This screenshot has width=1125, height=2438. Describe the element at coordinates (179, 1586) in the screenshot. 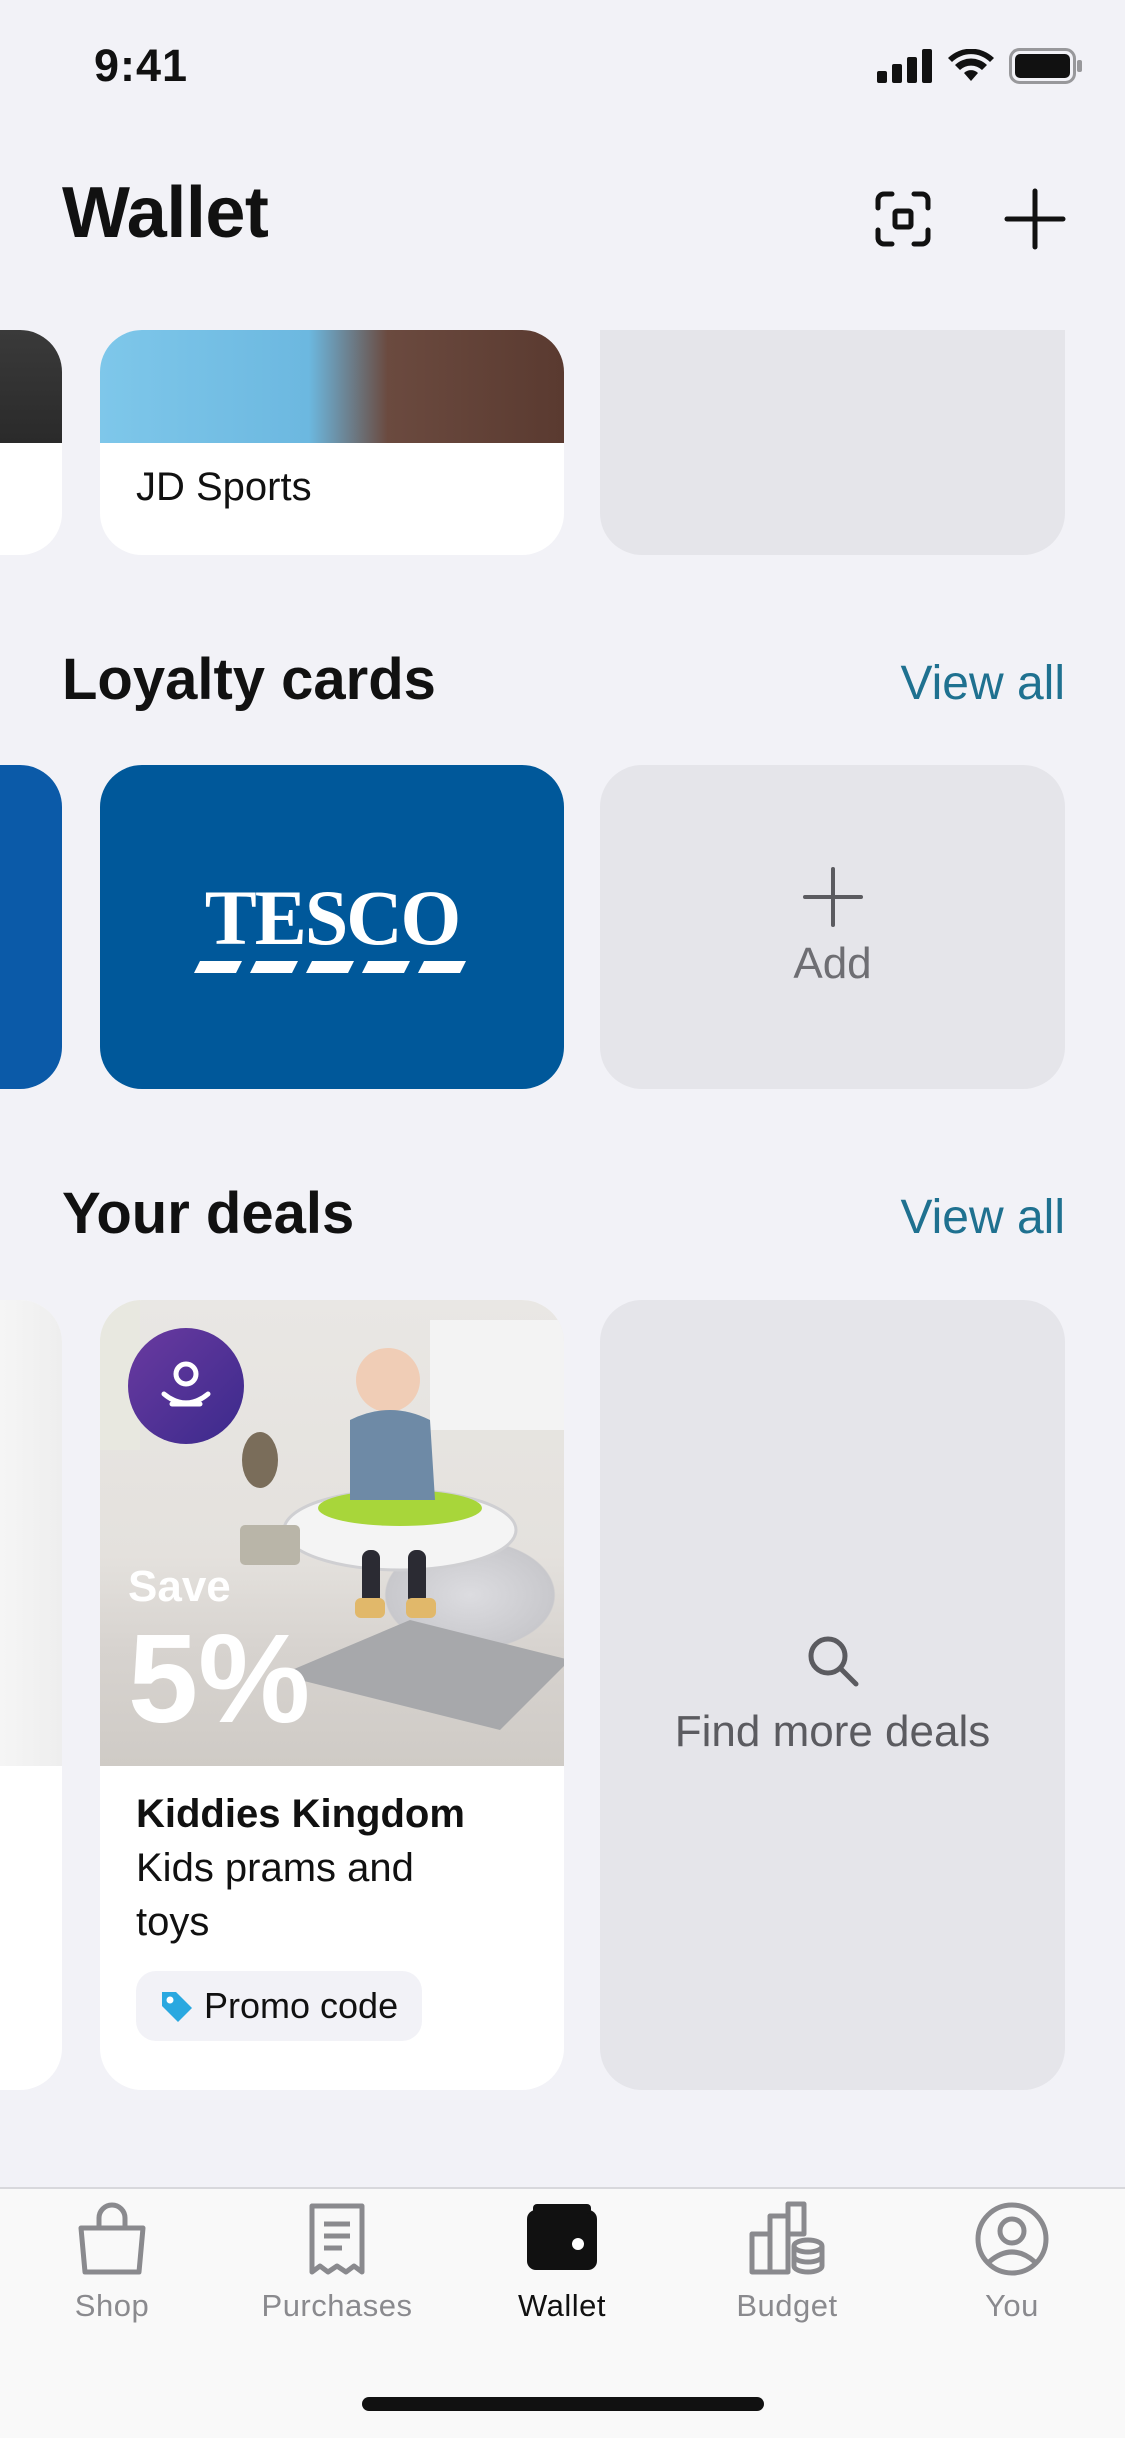

I see `deal-save-label: Save` at that location.